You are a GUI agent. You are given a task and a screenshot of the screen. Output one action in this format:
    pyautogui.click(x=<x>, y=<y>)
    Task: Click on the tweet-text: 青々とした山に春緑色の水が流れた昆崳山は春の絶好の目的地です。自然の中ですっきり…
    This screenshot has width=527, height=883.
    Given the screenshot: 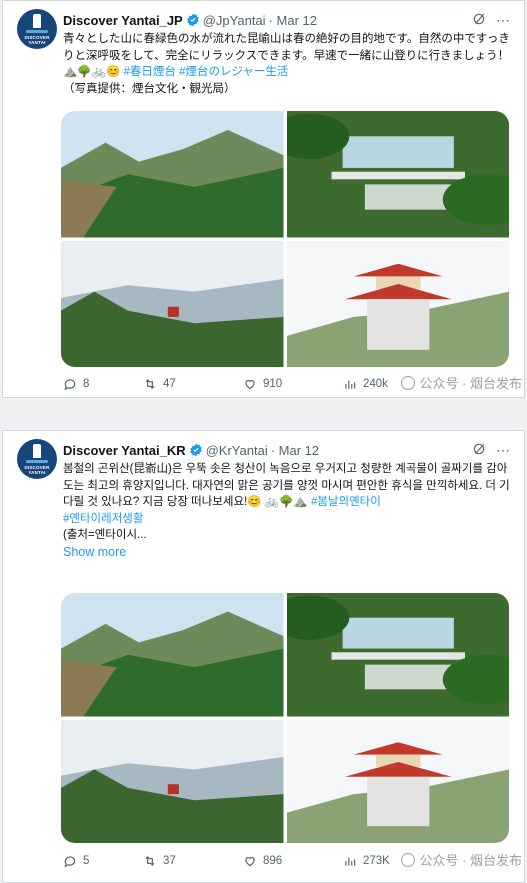 What is the action you would take?
    pyautogui.click(x=288, y=64)
    